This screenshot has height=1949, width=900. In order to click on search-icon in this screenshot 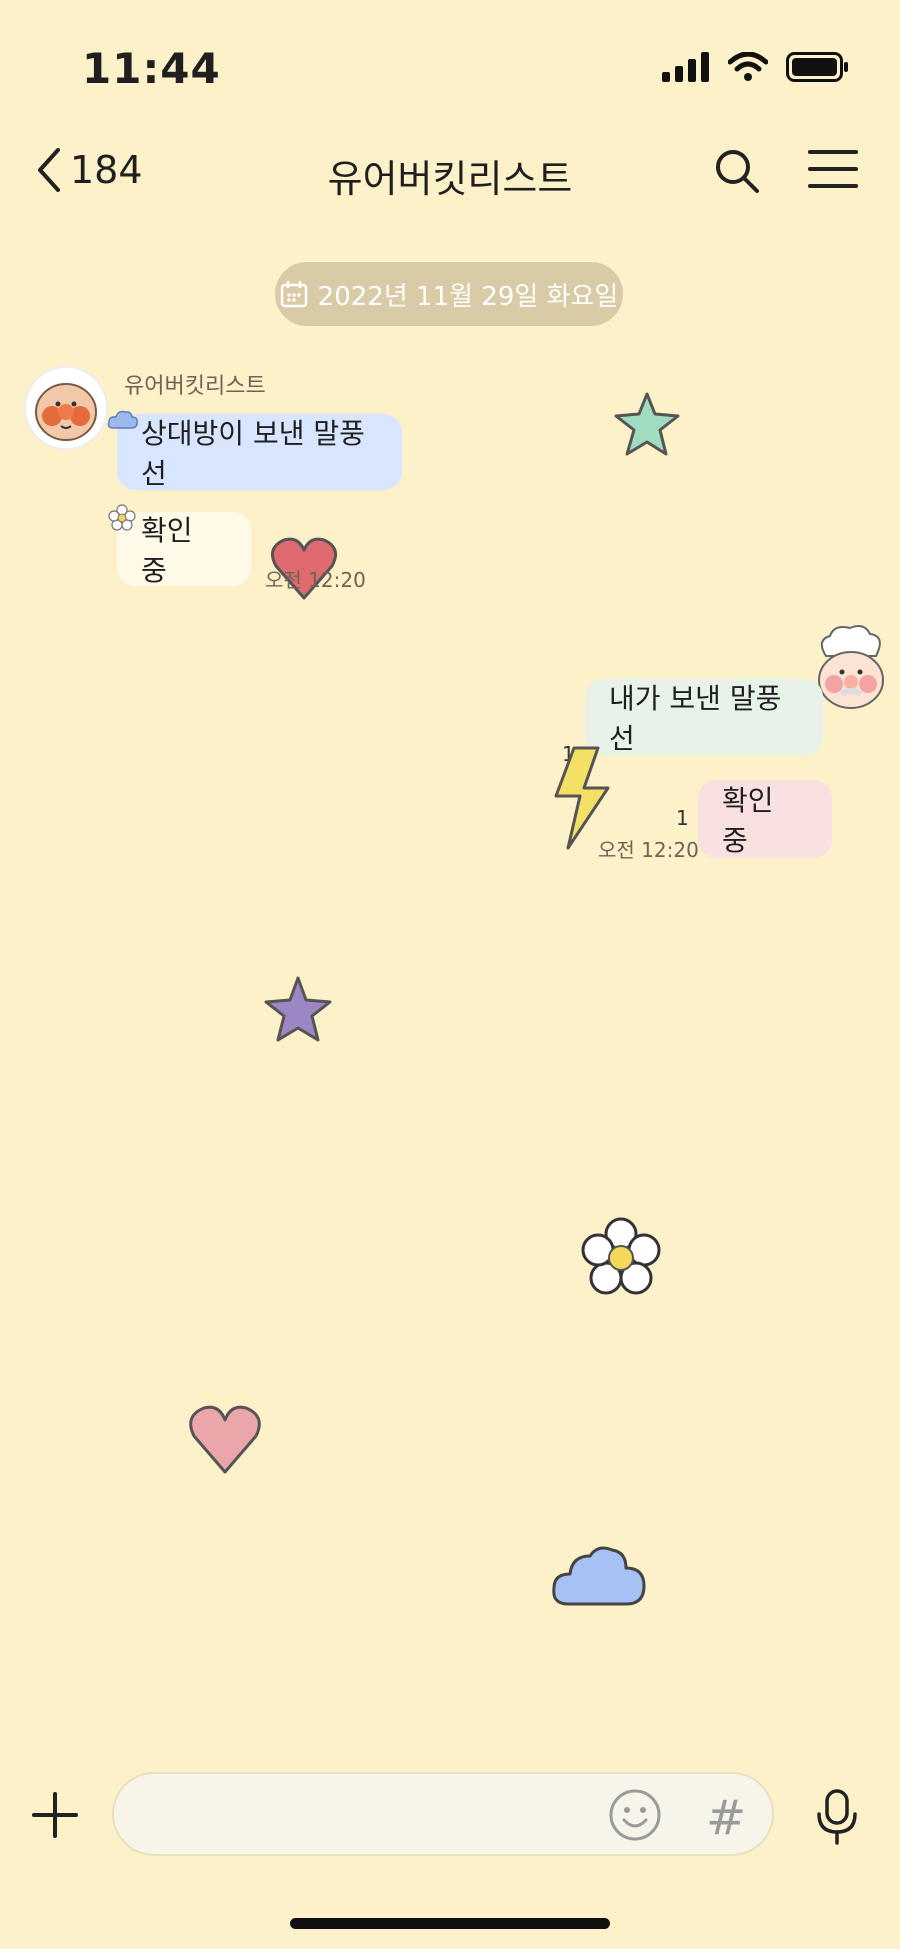, I will do `click(737, 171)`.